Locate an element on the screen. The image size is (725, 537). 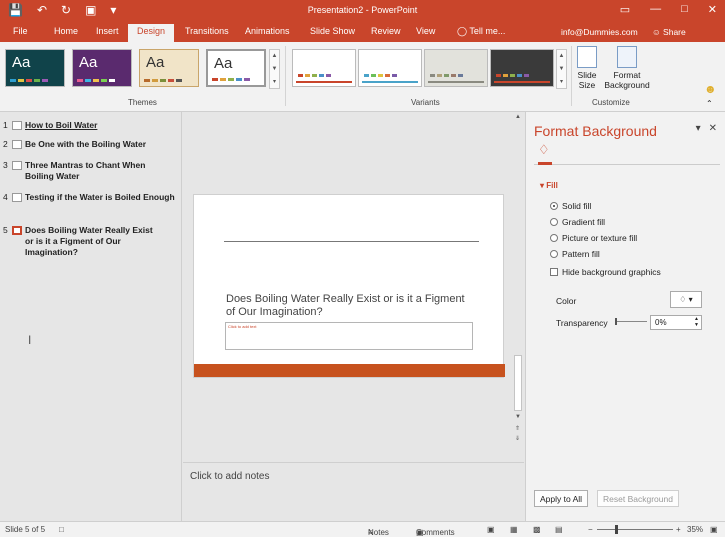
scroll-thumb is located at coordinates (518, 383).